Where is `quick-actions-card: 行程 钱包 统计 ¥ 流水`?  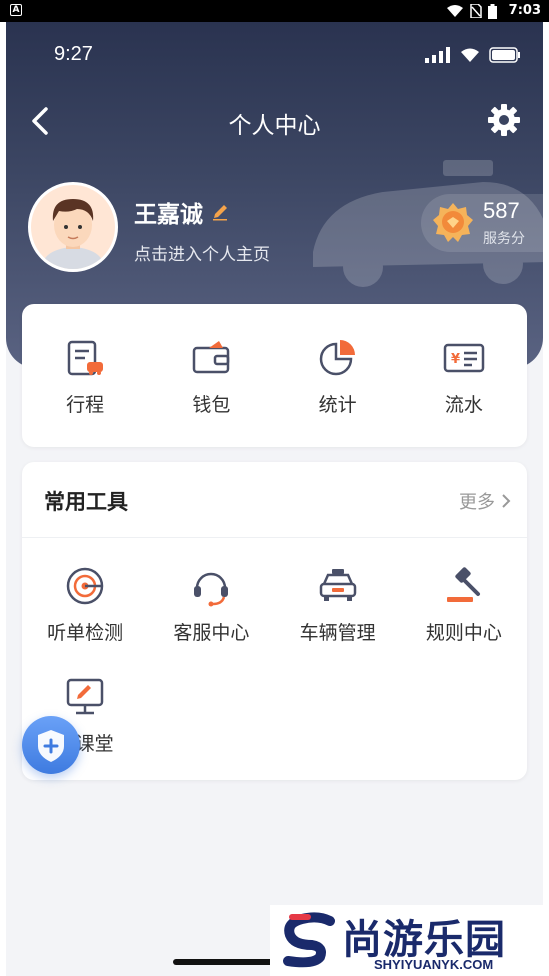
quick-actions-card: 行程 钱包 统计 ¥ 流水 is located at coordinates (274, 375).